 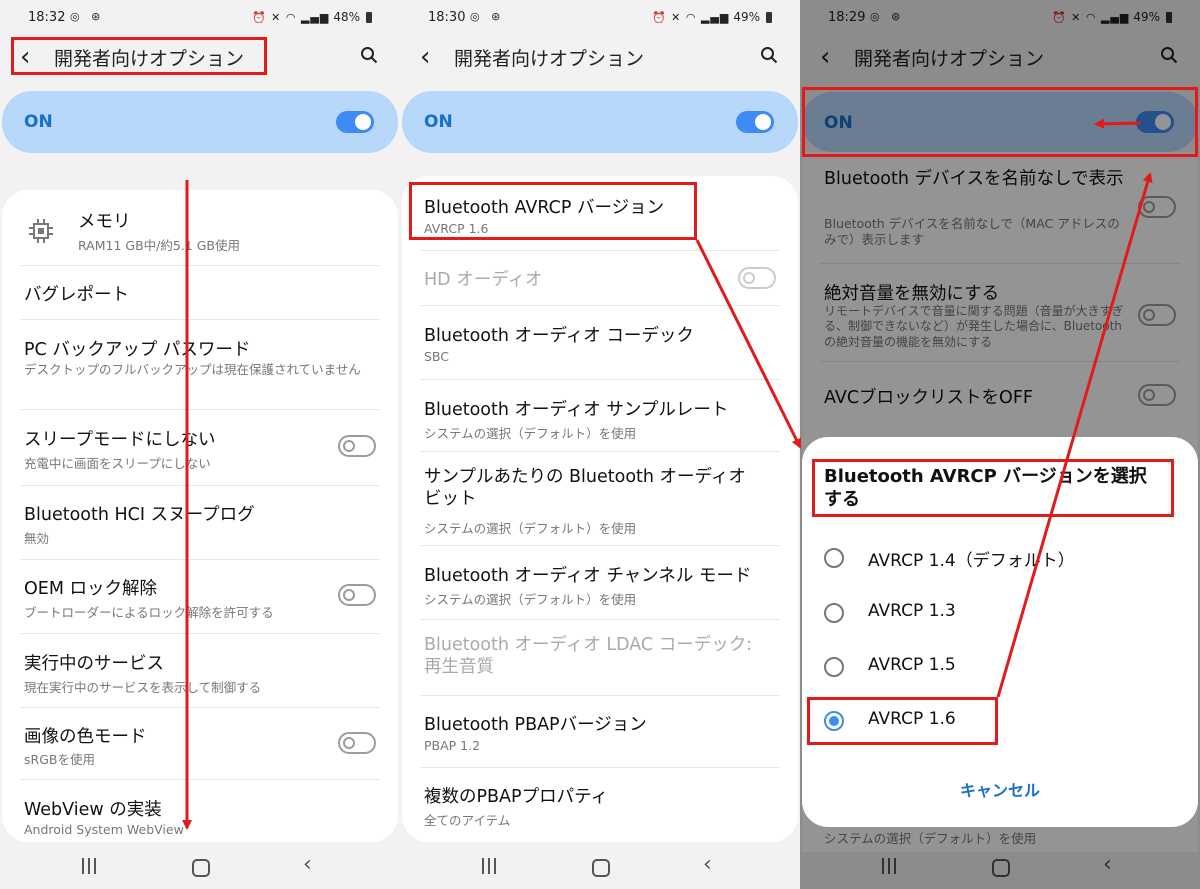 What do you see at coordinates (834, 721) in the screenshot?
I see `radio-selected-icon` at bounding box center [834, 721].